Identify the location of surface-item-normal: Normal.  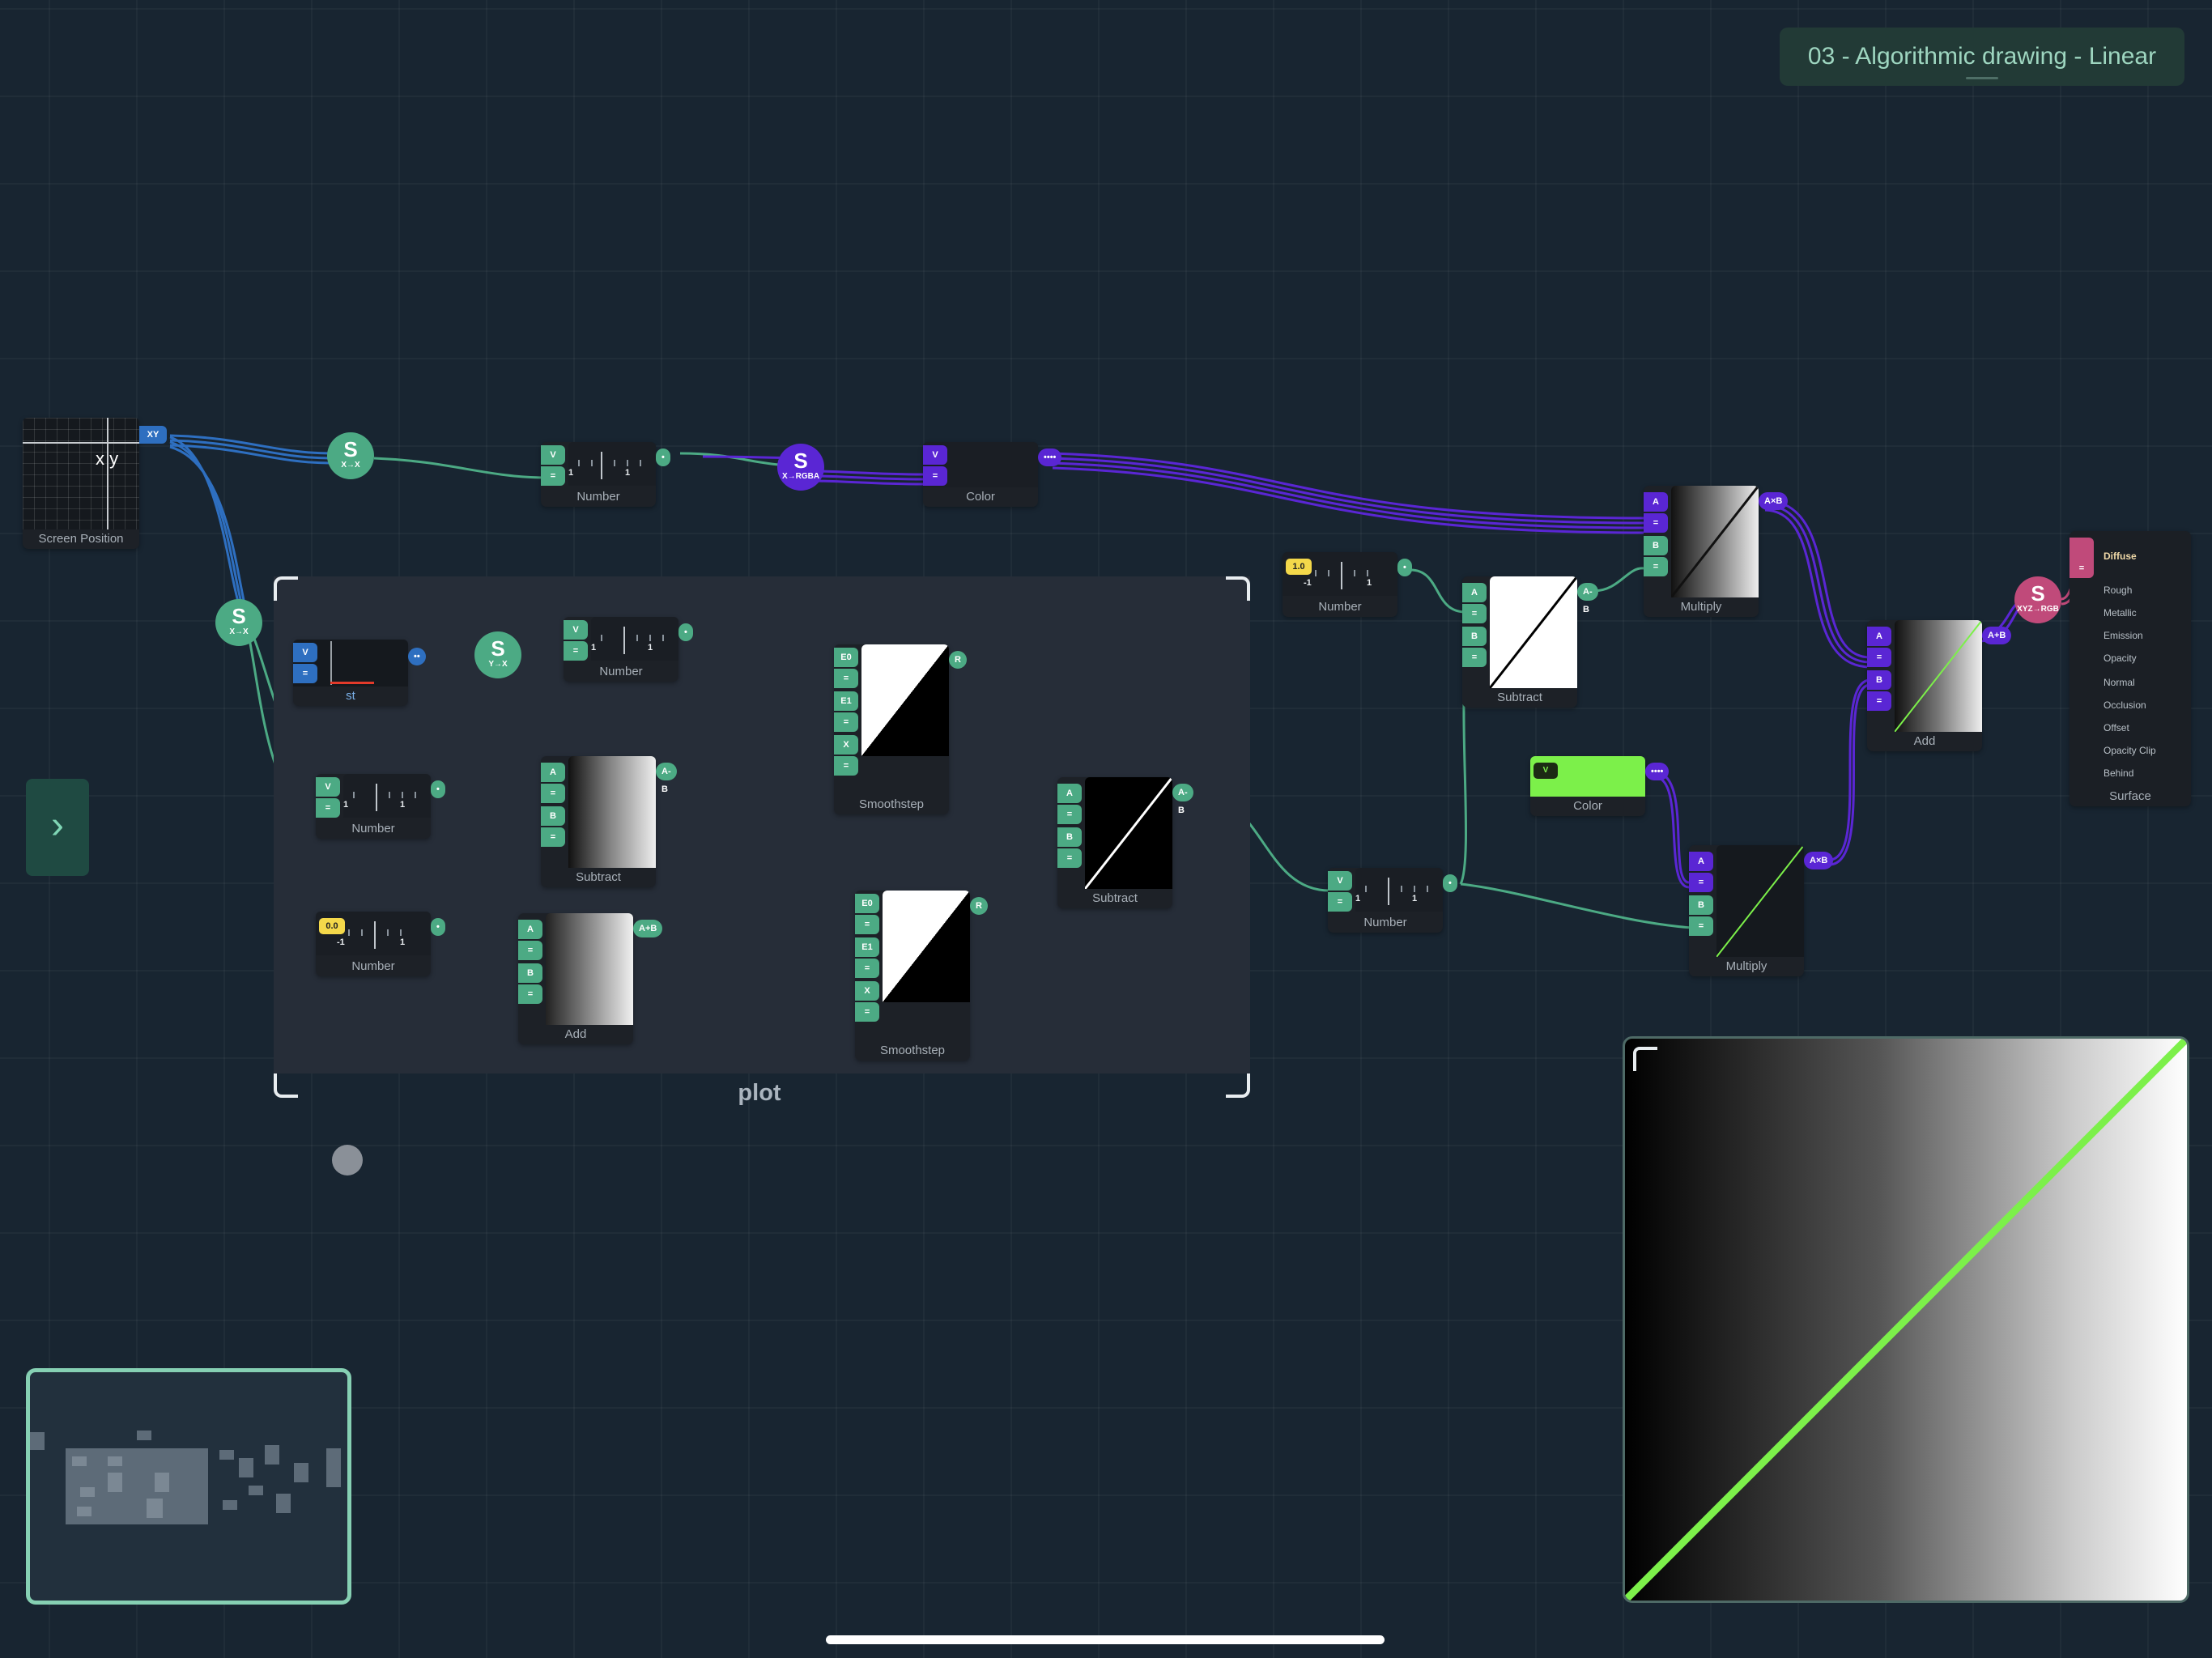
(2119, 682).